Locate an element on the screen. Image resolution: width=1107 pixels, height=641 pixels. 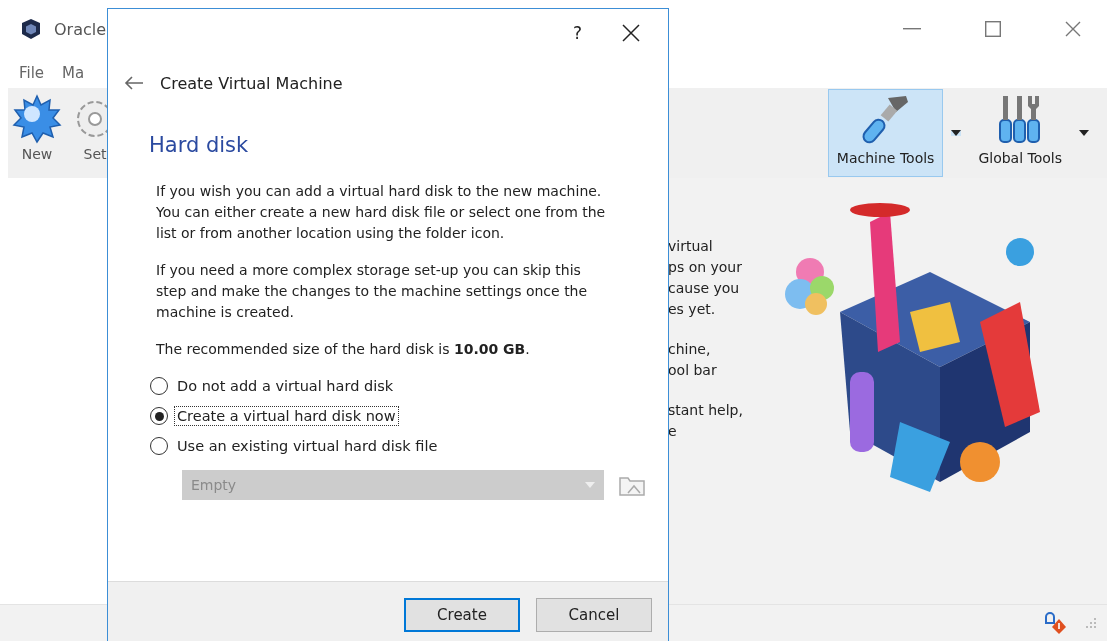
description-text: If you wish you can add a virtual hard disk to the new machine. You can either create a new hard disk file or select one from the list or from another location using the folder icon. is located at coordinates (381, 212).